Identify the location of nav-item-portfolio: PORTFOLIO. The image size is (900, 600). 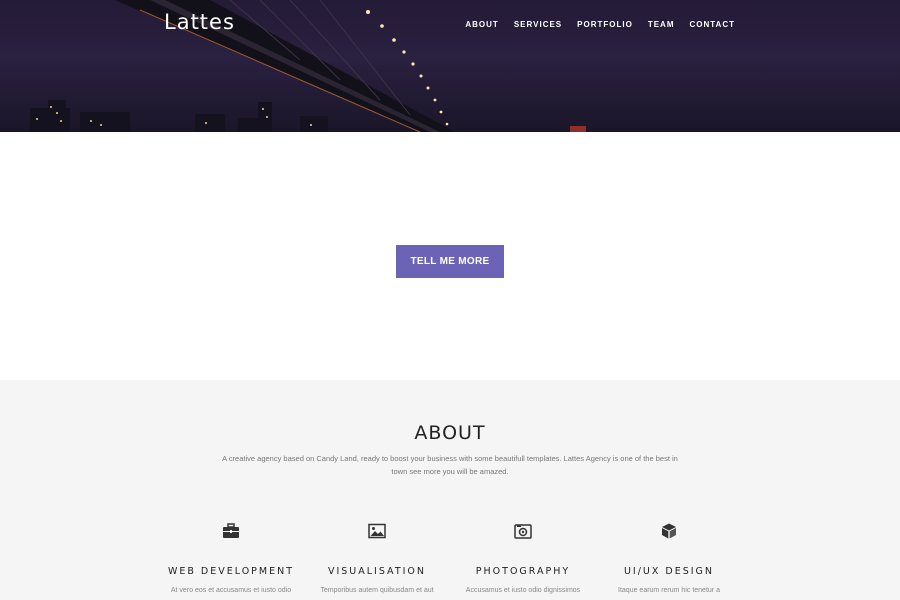
(605, 24).